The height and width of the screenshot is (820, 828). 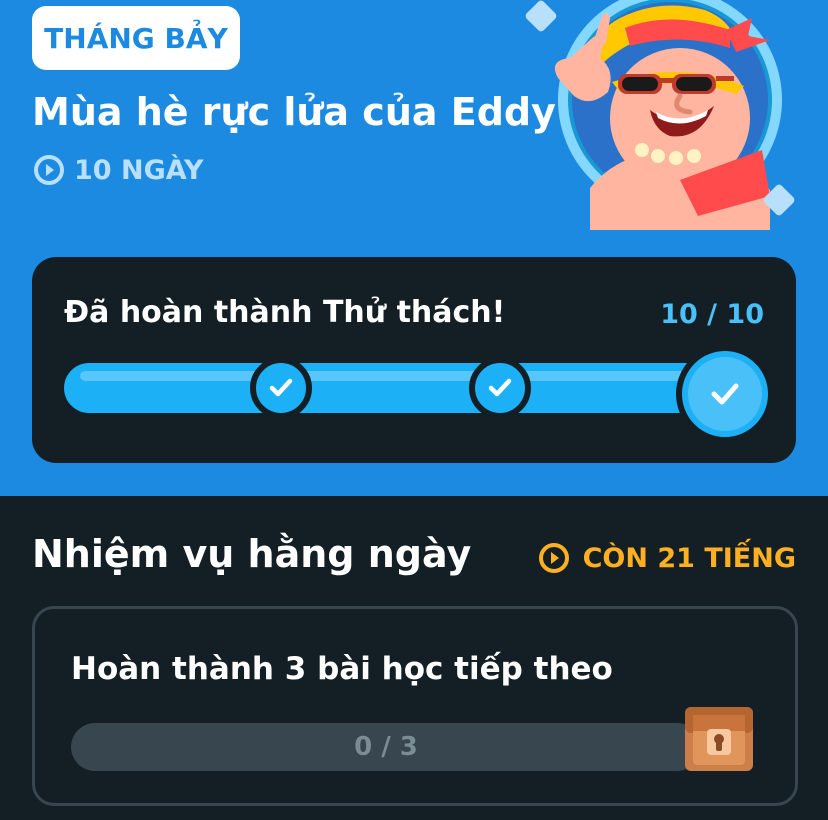 I want to click on challenge-progress-count: 10 / 10, so click(x=712, y=314).